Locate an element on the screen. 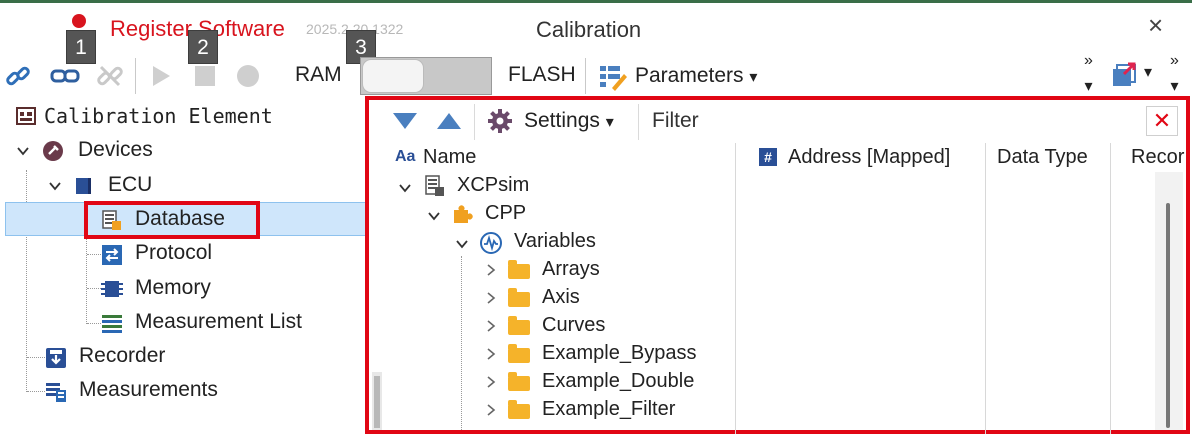 This screenshot has width=1192, height=434. folder-label: Example_Double is located at coordinates (618, 381).